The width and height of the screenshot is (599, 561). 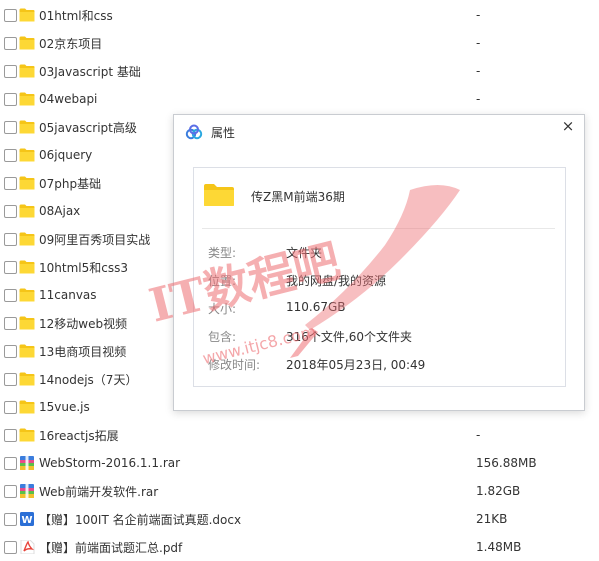 What do you see at coordinates (70, 43) in the screenshot?
I see `file-name: 02京东项目` at bounding box center [70, 43].